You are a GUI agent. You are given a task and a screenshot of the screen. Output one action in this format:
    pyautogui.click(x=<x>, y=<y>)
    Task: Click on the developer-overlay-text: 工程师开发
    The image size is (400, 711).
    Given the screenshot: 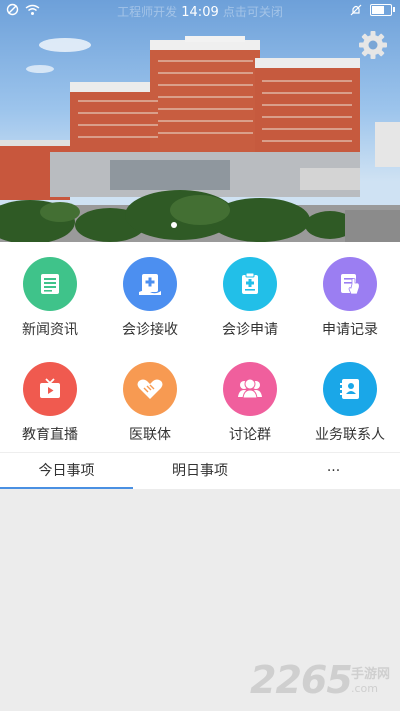 What is the action you would take?
    pyautogui.click(x=147, y=12)
    